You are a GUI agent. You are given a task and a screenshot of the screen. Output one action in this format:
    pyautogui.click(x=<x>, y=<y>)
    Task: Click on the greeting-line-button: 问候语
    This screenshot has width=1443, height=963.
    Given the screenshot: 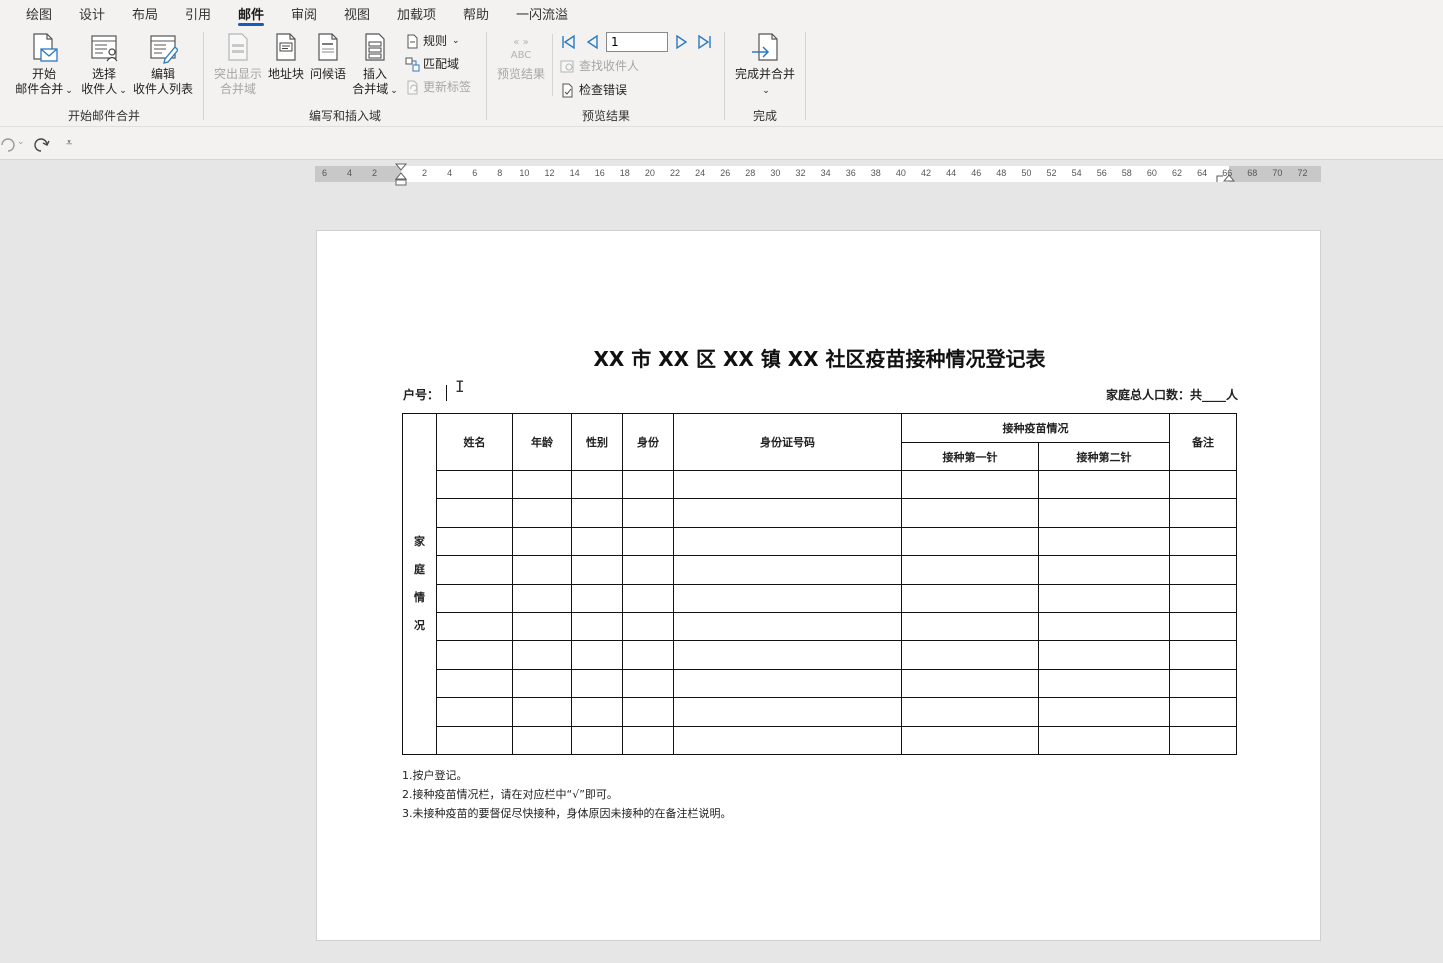 What is the action you would take?
    pyautogui.click(x=328, y=57)
    